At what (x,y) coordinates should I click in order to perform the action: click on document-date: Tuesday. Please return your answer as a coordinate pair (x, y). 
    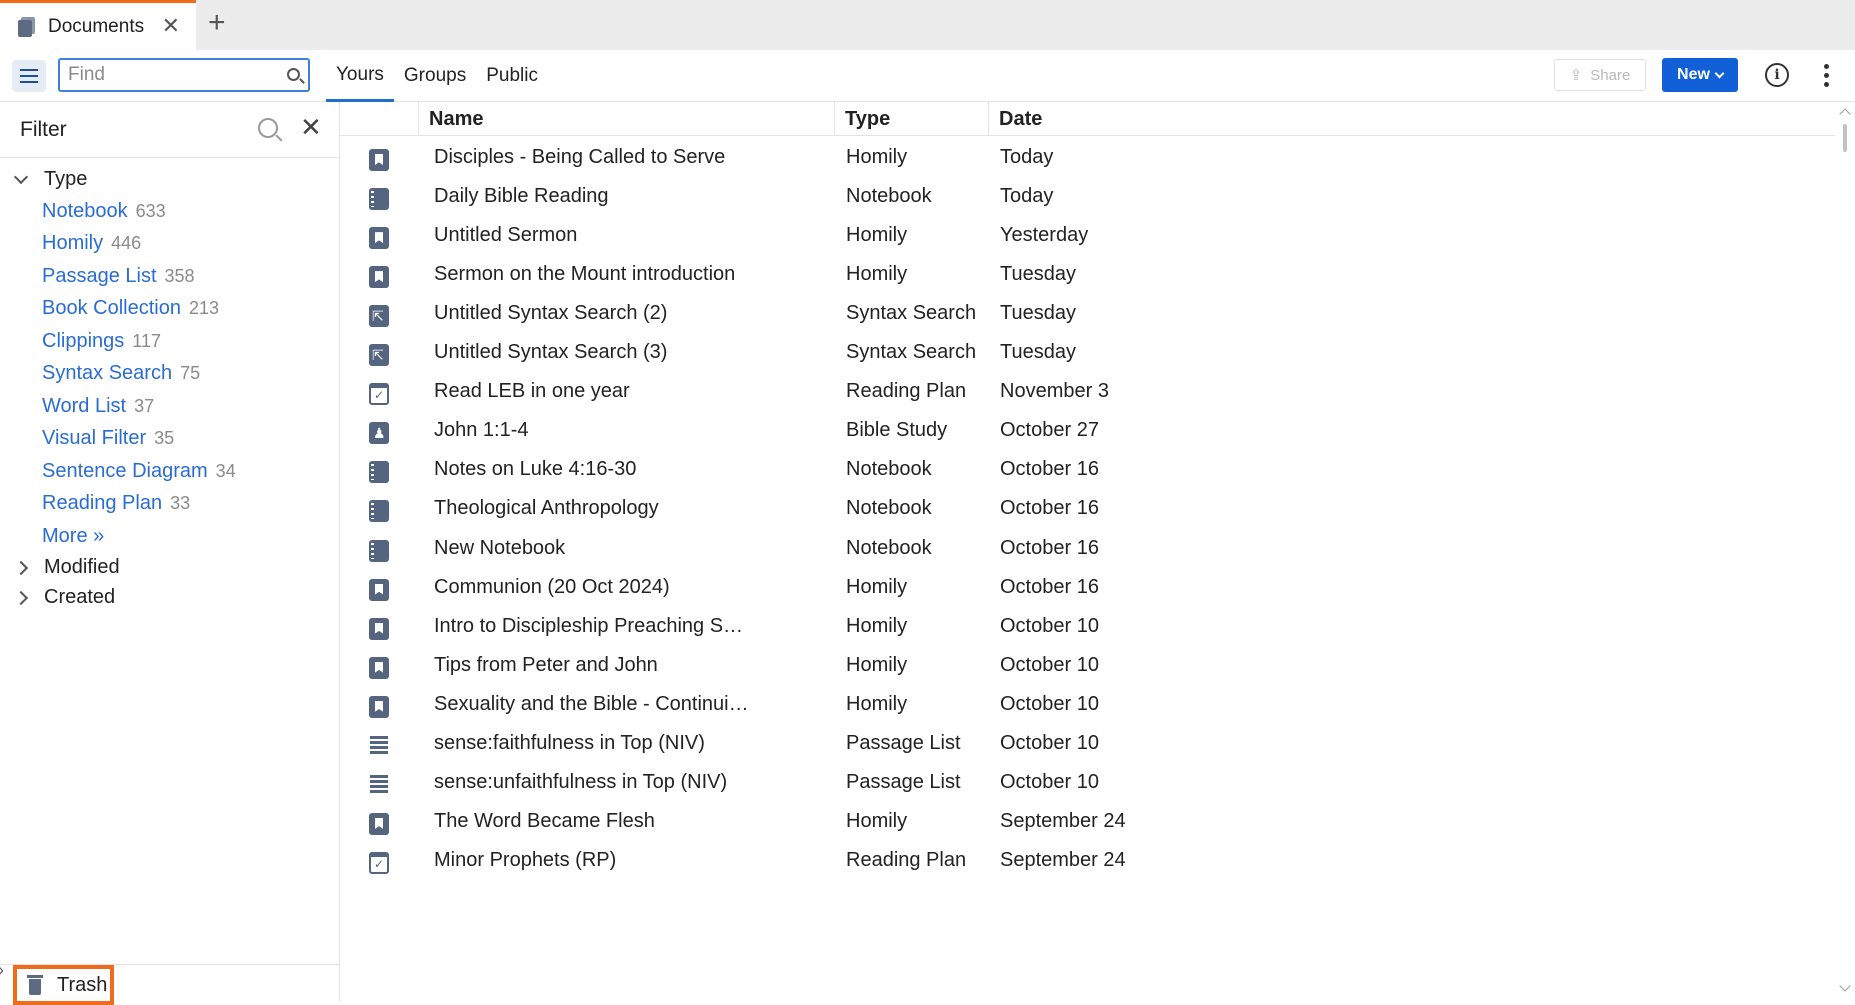
    Looking at the image, I should click on (1038, 274).